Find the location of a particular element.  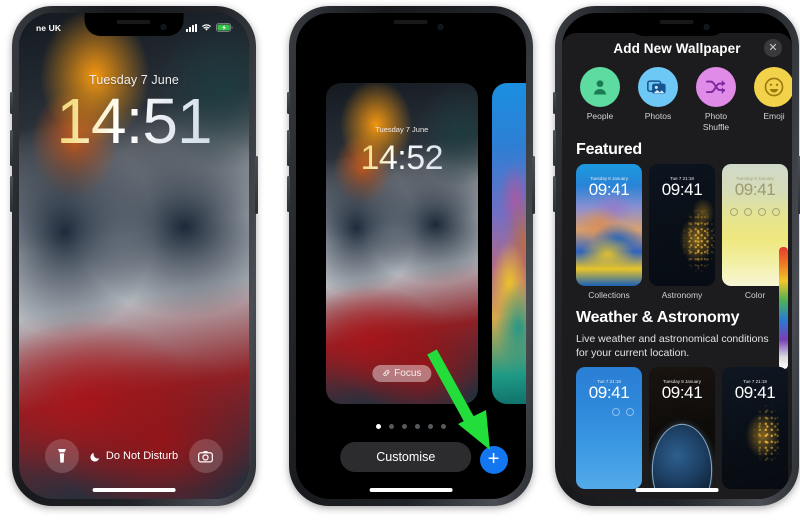

sheet-header: Add New Wallpaper ✕ is located at coordinates (677, 48).